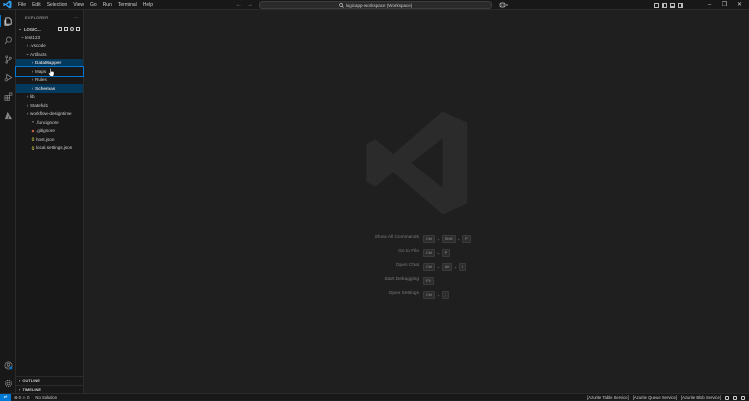  I want to click on menu-item-file: File, so click(22, 5).